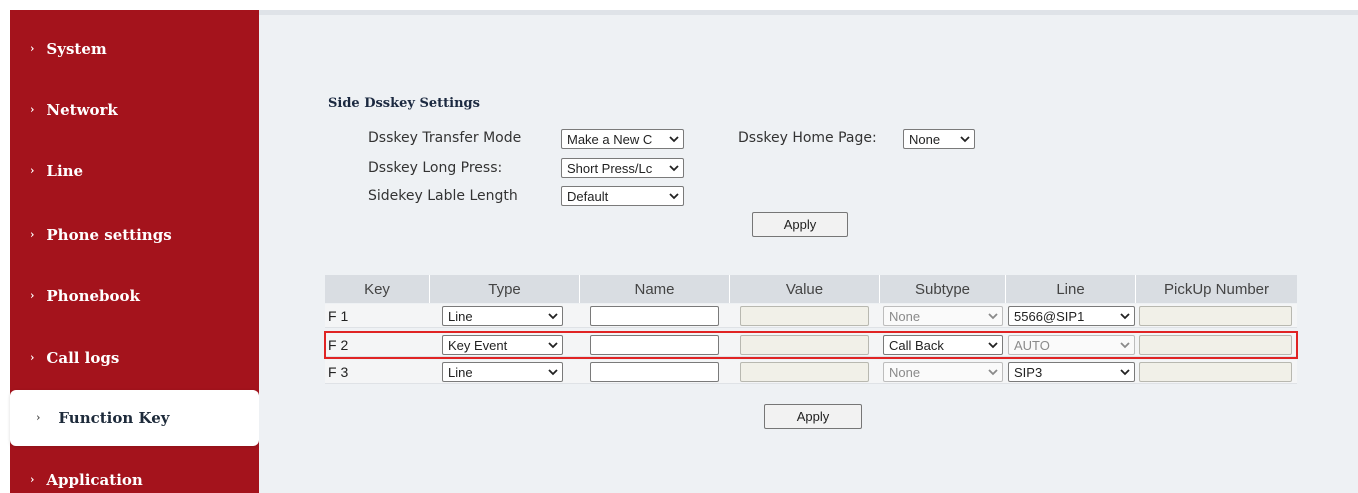 This screenshot has width=1358, height=493. I want to click on column-header-value: Value, so click(805, 289).